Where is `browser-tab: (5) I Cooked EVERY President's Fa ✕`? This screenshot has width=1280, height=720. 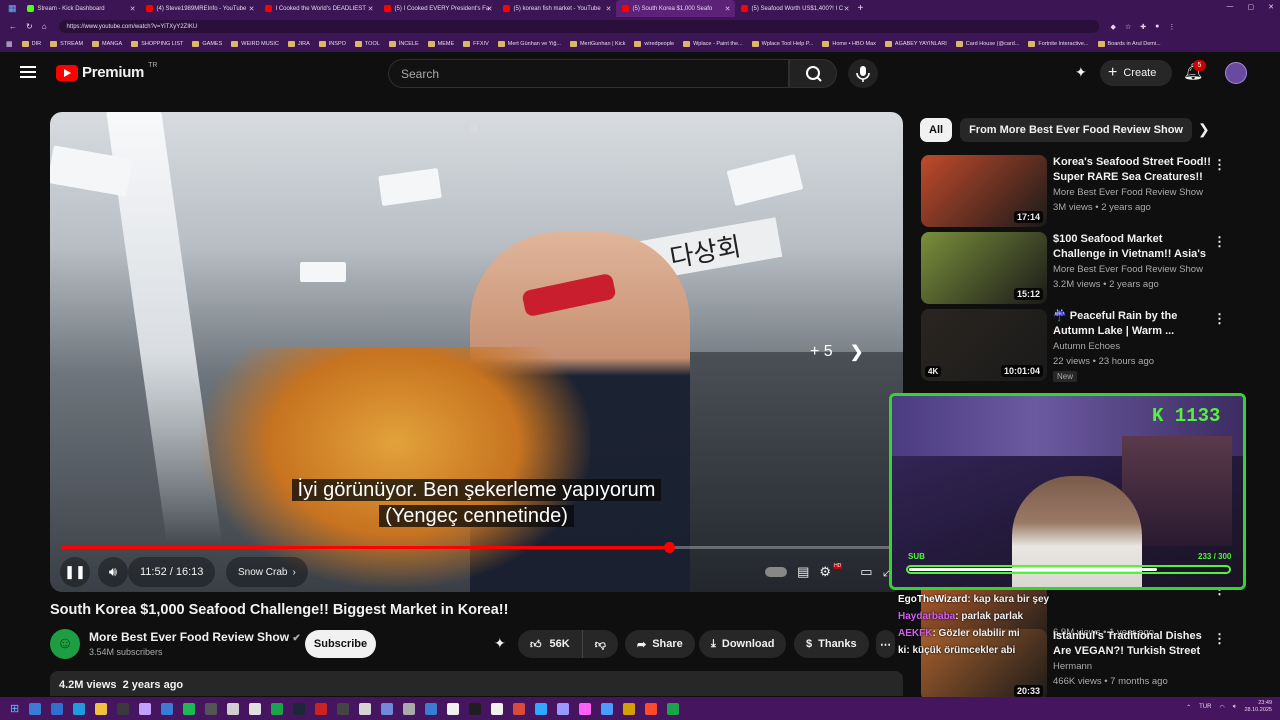
browser-tab: (5) I Cooked EVERY President's Fa ✕ is located at coordinates (437, 8).